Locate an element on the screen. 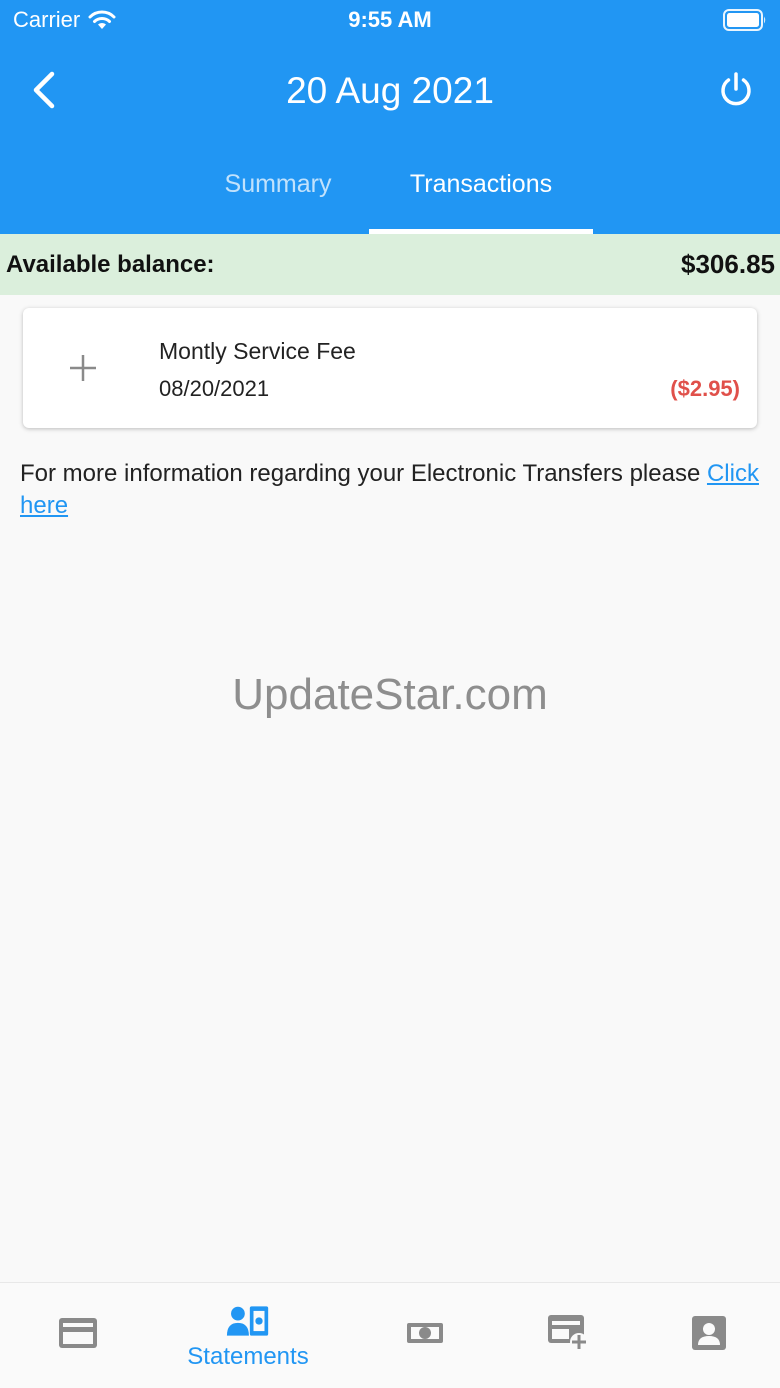  battery-icon is located at coordinates (745, 22).